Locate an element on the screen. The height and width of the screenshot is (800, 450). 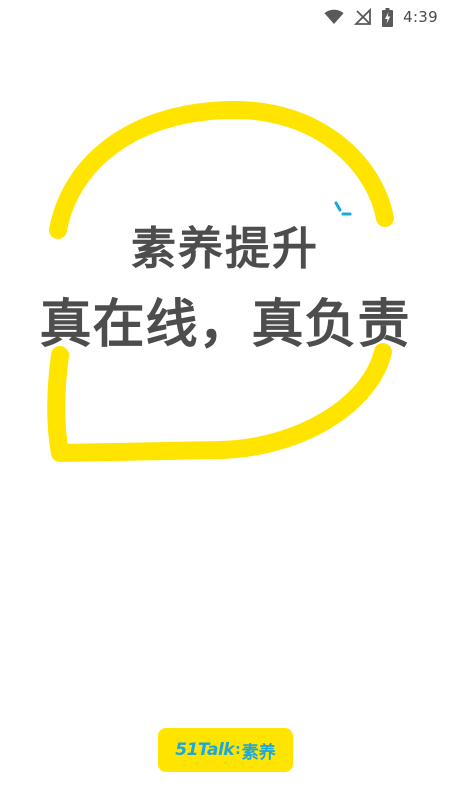
headline-line-2: 真在线，真负责 is located at coordinates (225, 325).